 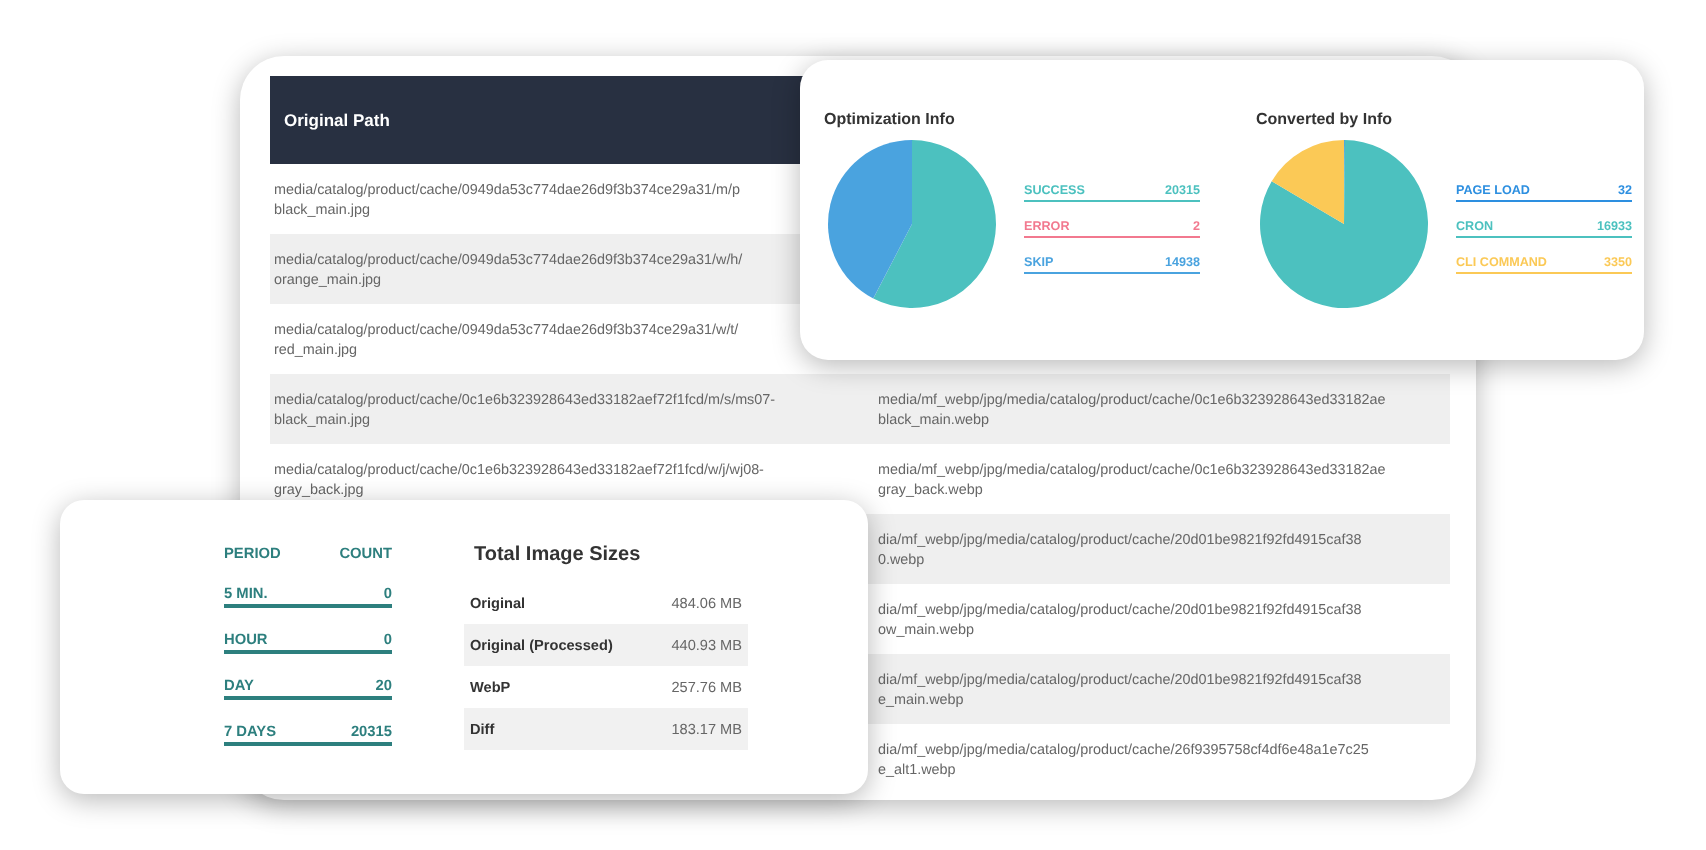 I want to click on chart-title: Converted by Info, so click(x=1325, y=119).